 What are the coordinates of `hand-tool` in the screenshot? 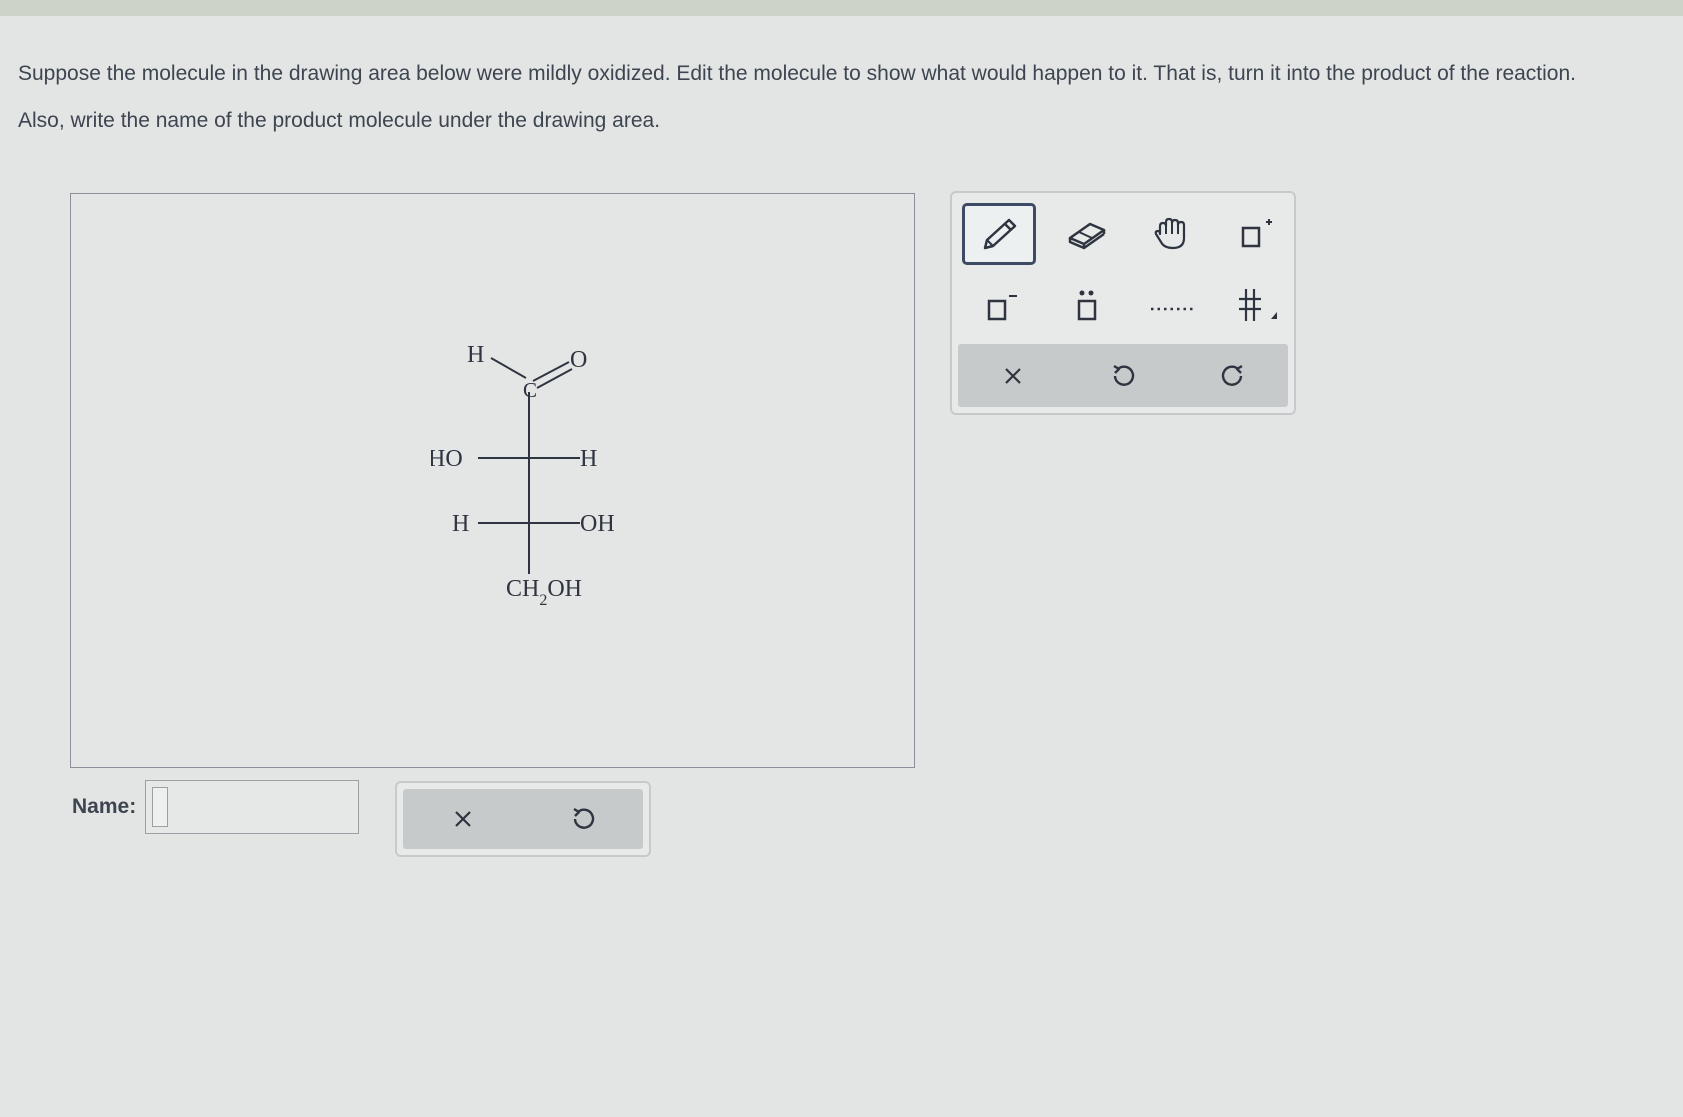 It's located at (1172, 234).